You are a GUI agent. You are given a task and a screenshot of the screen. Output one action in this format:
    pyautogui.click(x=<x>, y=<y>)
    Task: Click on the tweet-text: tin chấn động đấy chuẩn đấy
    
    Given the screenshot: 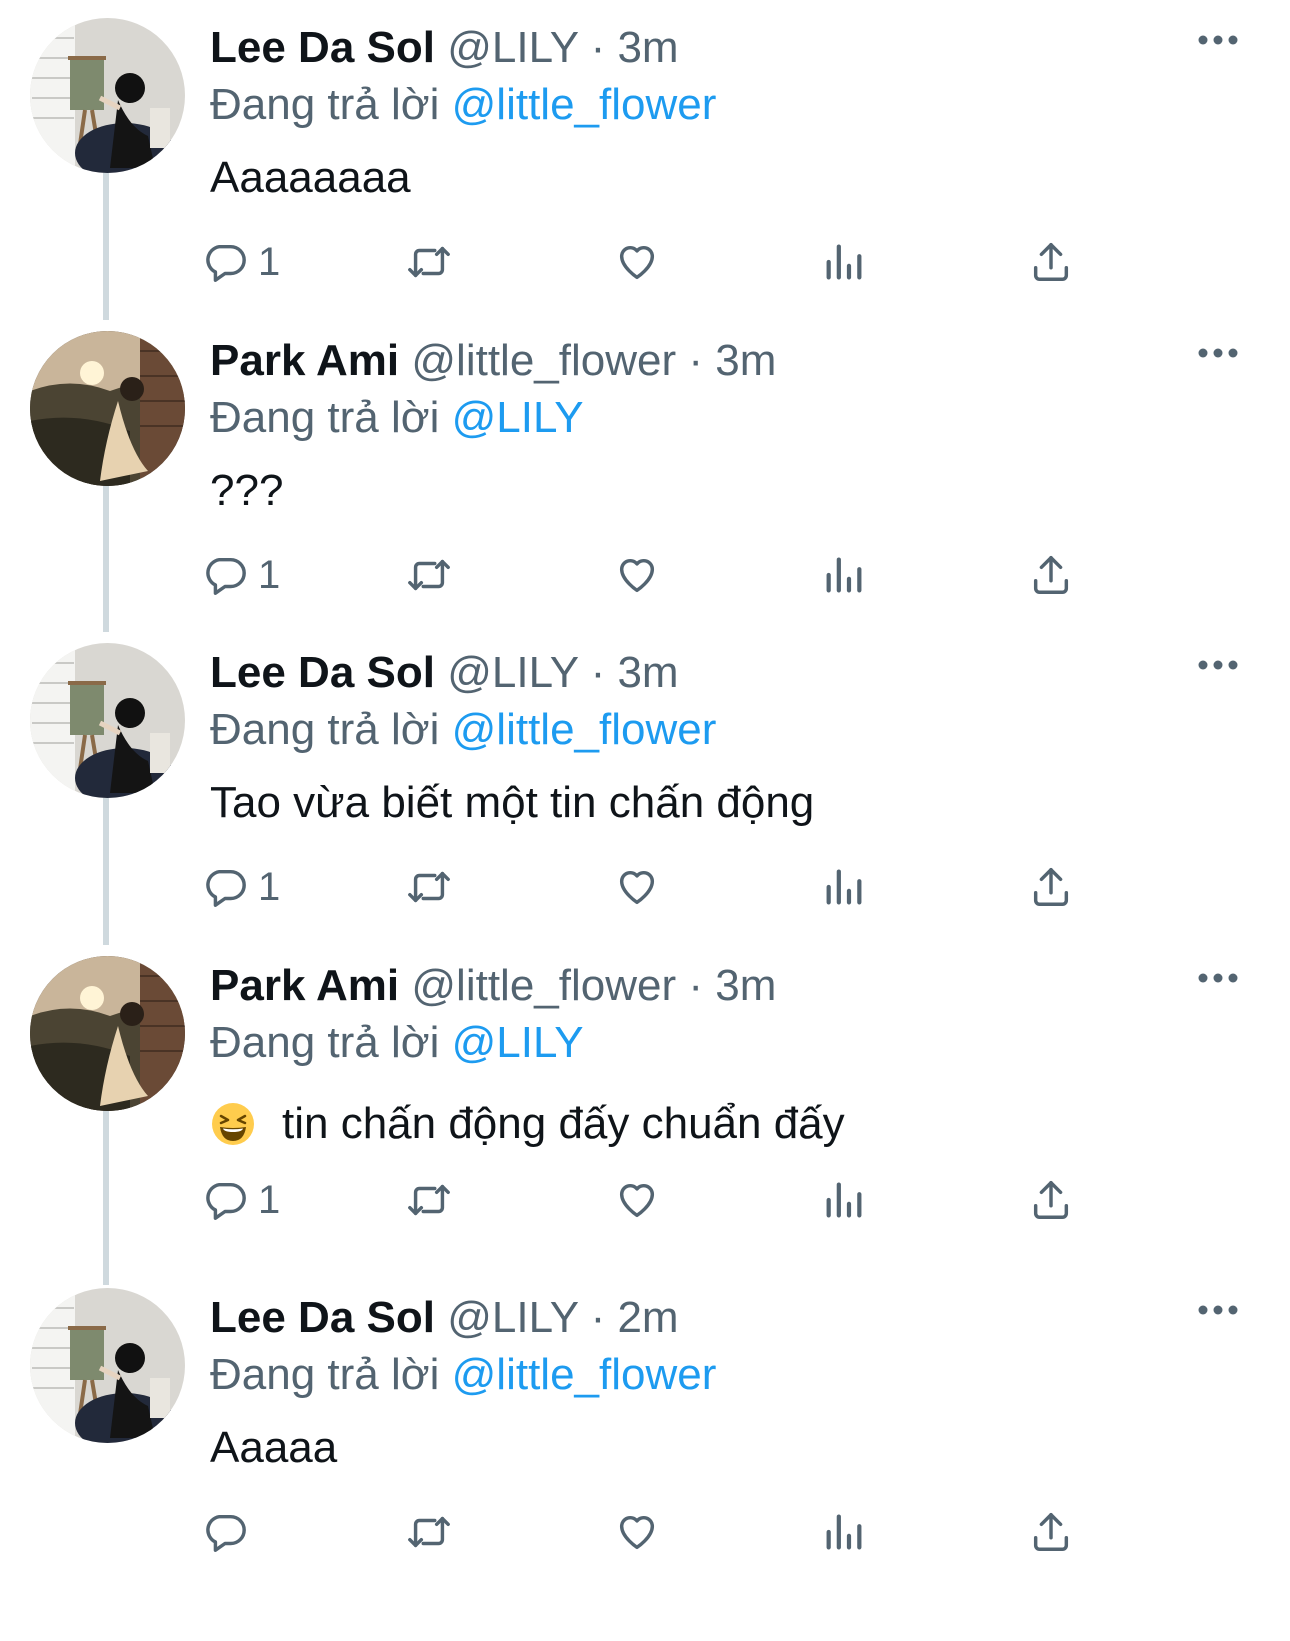 What is the action you would take?
    pyautogui.click(x=527, y=1124)
    